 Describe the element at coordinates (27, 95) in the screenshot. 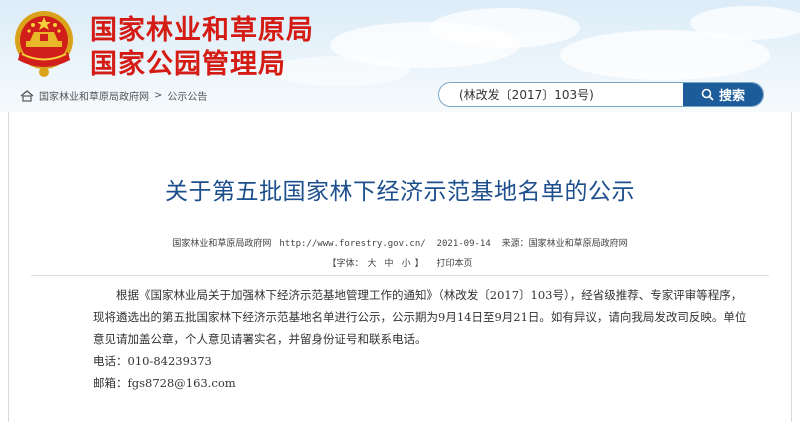

I see `home-icon` at that location.